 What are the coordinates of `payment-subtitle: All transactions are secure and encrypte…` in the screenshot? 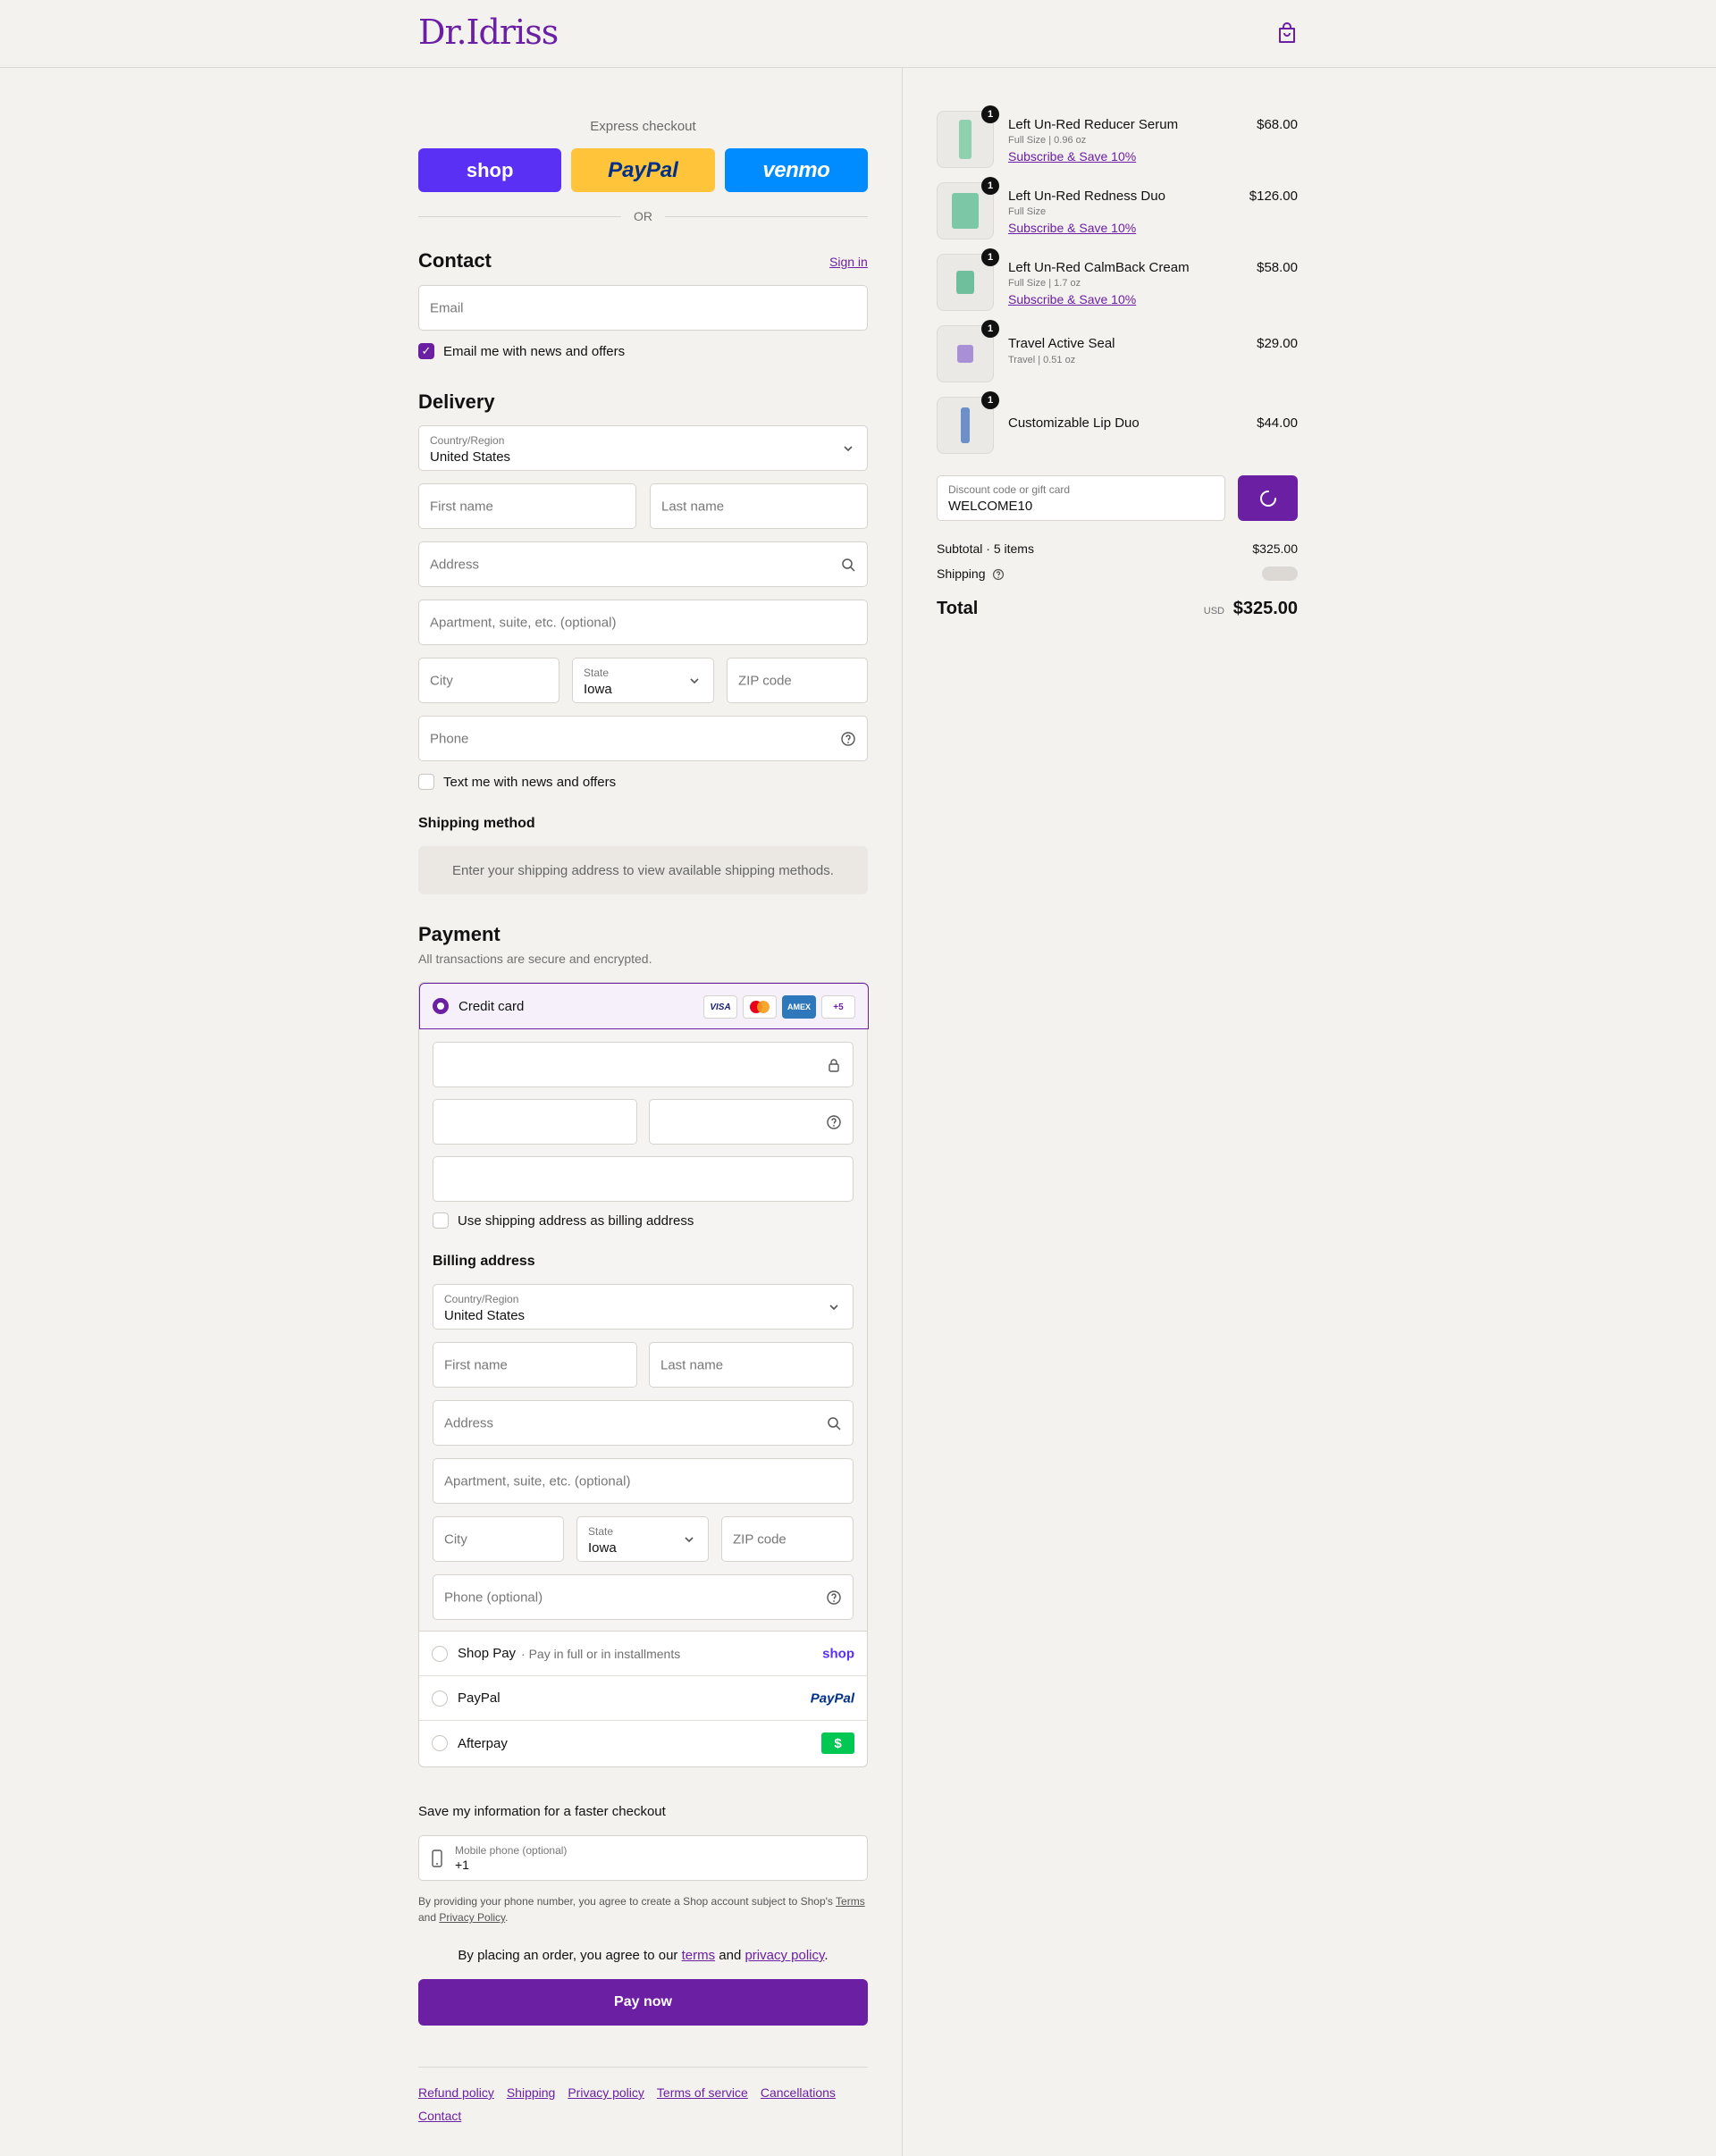 It's located at (535, 959).